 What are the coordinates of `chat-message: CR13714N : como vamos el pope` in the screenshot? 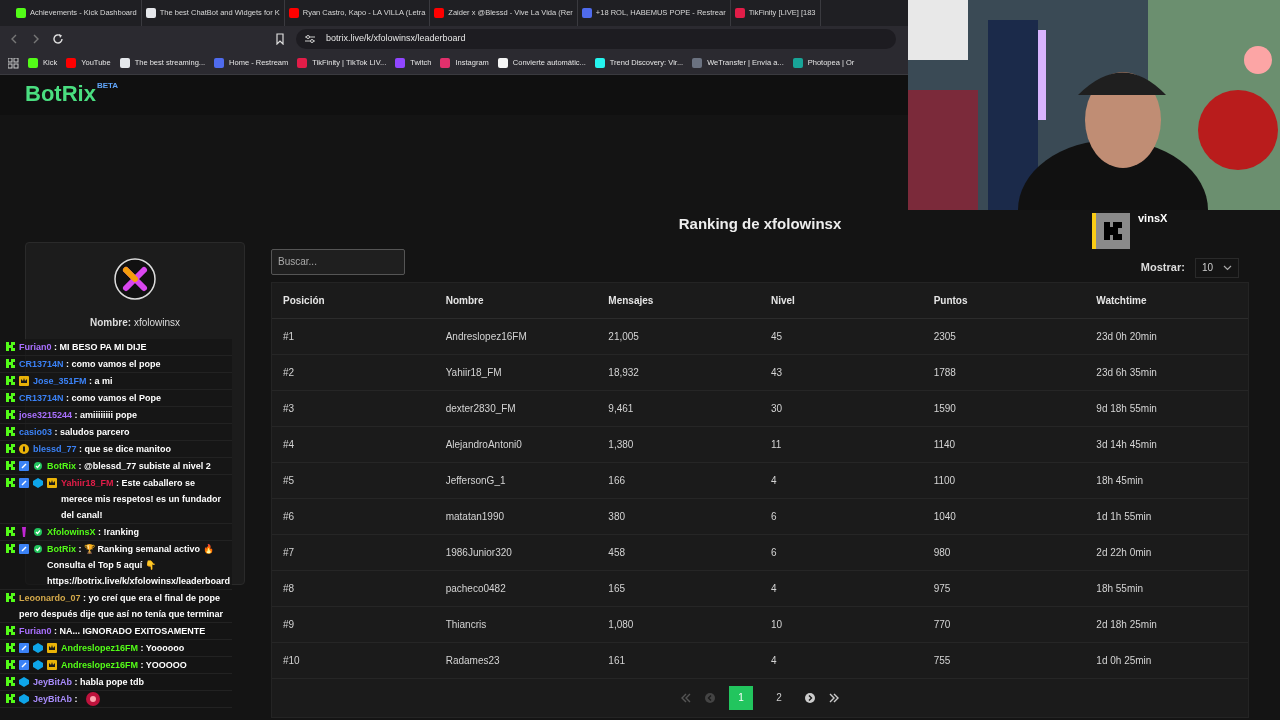 It's located at (90, 364).